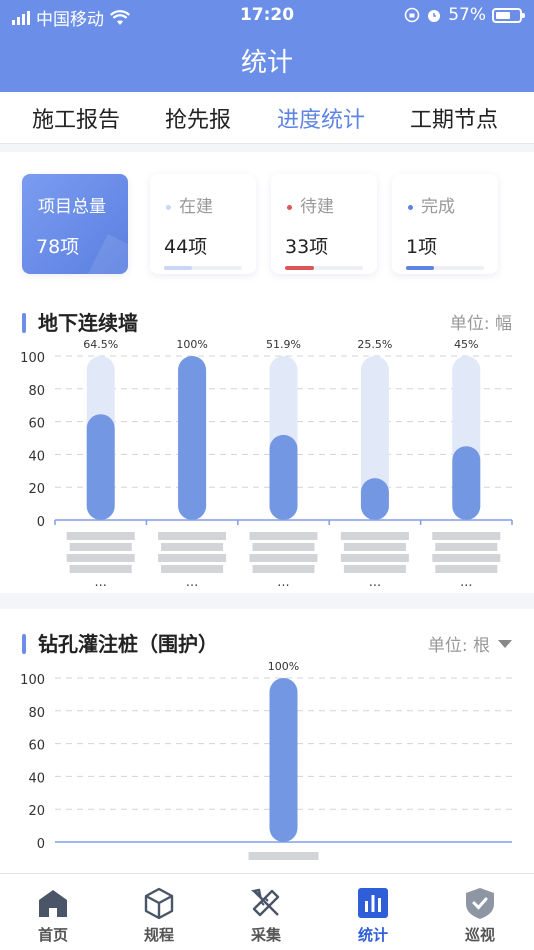 Image resolution: width=534 pixels, height=950 pixels. Describe the element at coordinates (438, 207) in the screenshot. I see `completed-label: 完成` at that location.